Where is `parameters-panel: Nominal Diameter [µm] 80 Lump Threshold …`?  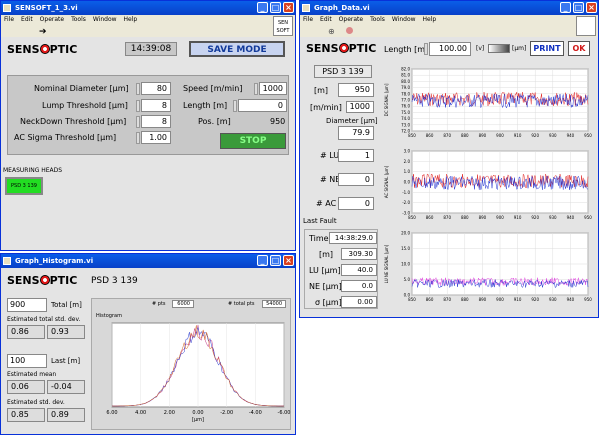 parameters-panel: Nominal Diameter [µm] 80 Lump Threshold … is located at coordinates (148, 115).